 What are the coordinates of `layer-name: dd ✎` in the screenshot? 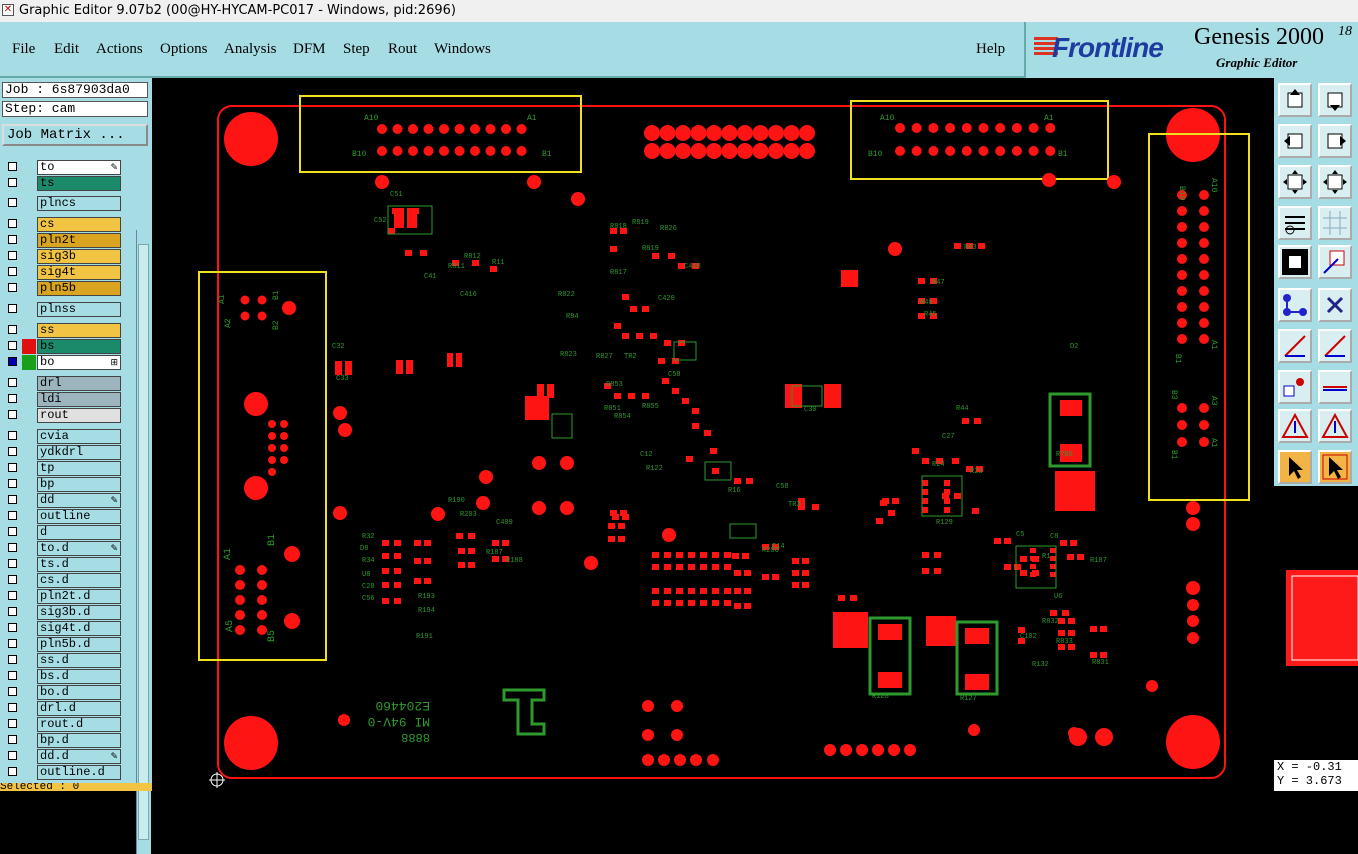 It's located at (79, 500).